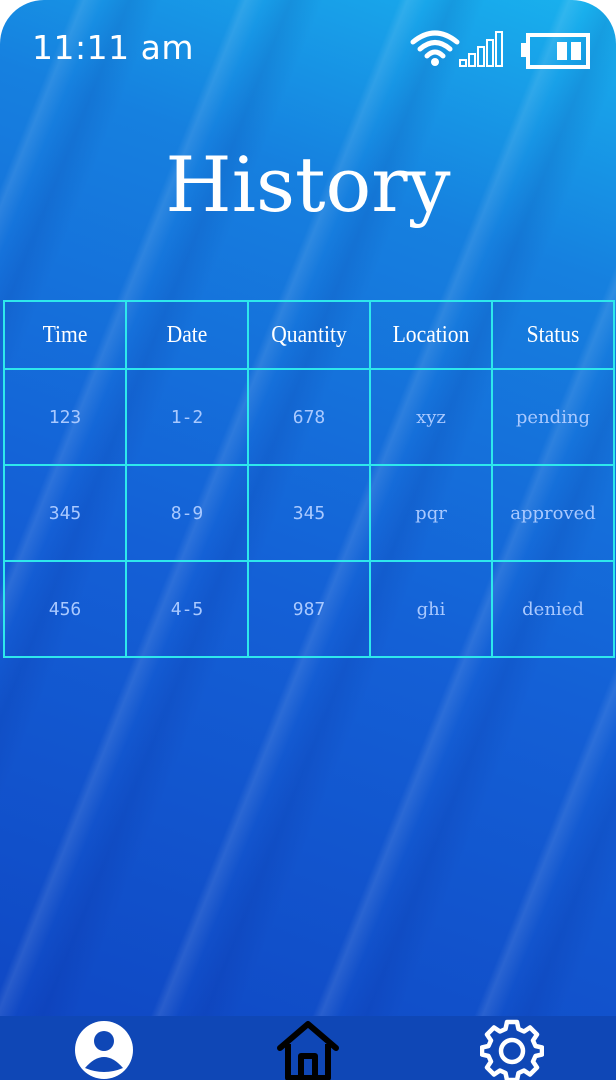 The image size is (616, 1080). Describe the element at coordinates (187, 335) in the screenshot. I see `column-header-date: Date` at that location.